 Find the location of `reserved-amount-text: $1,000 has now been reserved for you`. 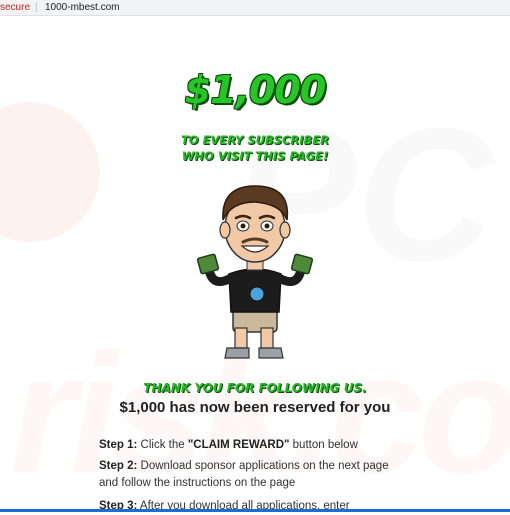

reserved-amount-text: $1,000 has now been reserved for you is located at coordinates (255, 407).